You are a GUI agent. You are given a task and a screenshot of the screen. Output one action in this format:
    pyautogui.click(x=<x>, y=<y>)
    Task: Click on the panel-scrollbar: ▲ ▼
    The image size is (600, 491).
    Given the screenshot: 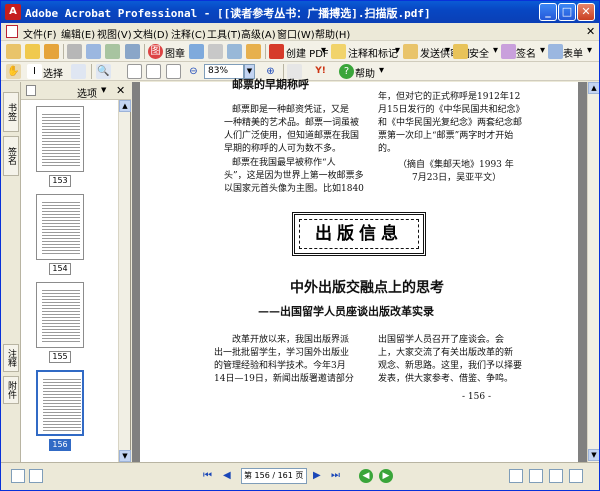 What is the action you would take?
    pyautogui.click(x=124, y=281)
    